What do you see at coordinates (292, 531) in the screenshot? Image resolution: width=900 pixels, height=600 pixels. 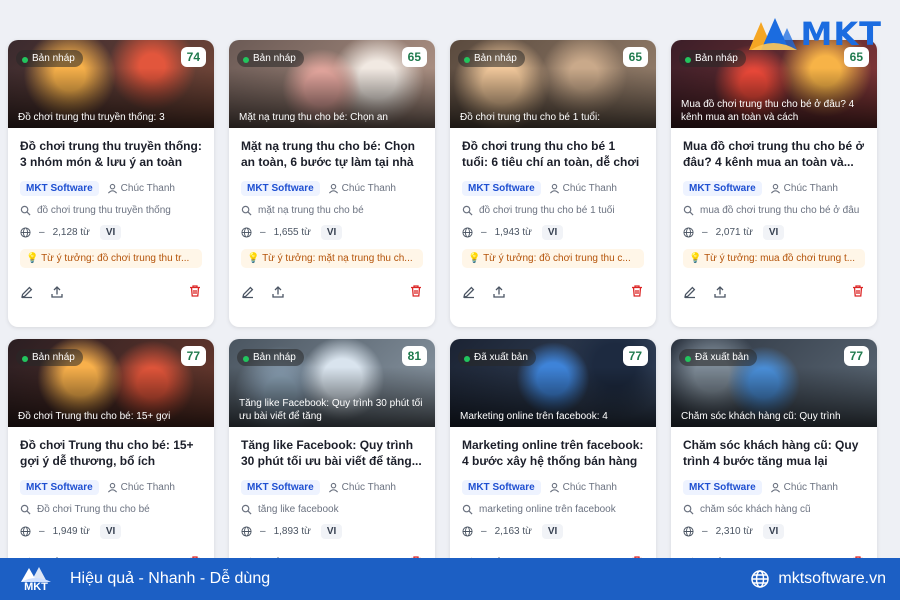 I see `word-count: 1,893 từ` at bounding box center [292, 531].